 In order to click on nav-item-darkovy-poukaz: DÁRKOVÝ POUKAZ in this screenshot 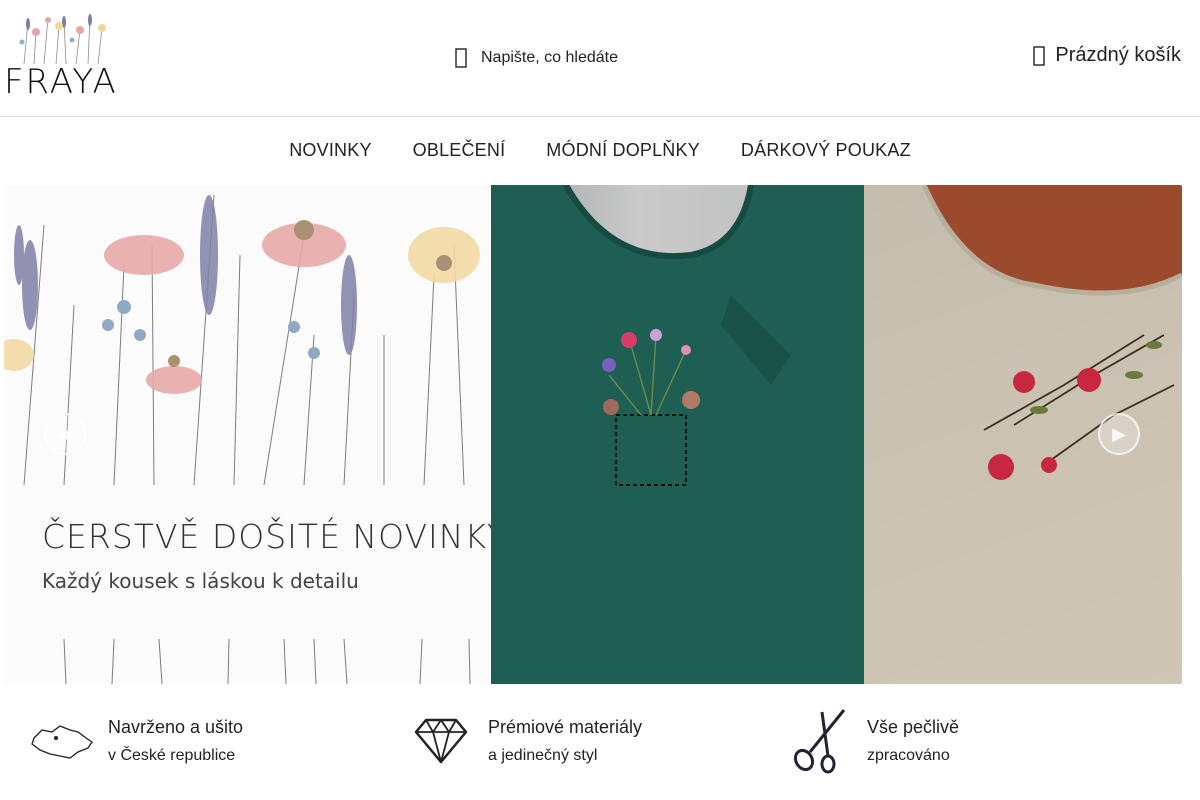, I will do `click(826, 150)`.